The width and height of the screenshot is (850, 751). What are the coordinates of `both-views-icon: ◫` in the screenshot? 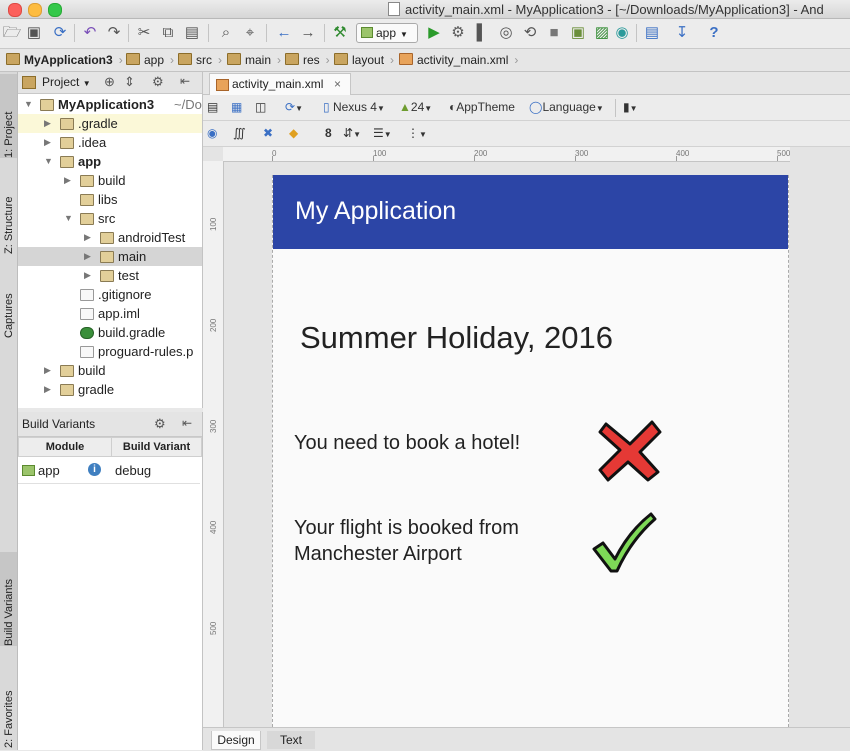 It's located at (260, 107).